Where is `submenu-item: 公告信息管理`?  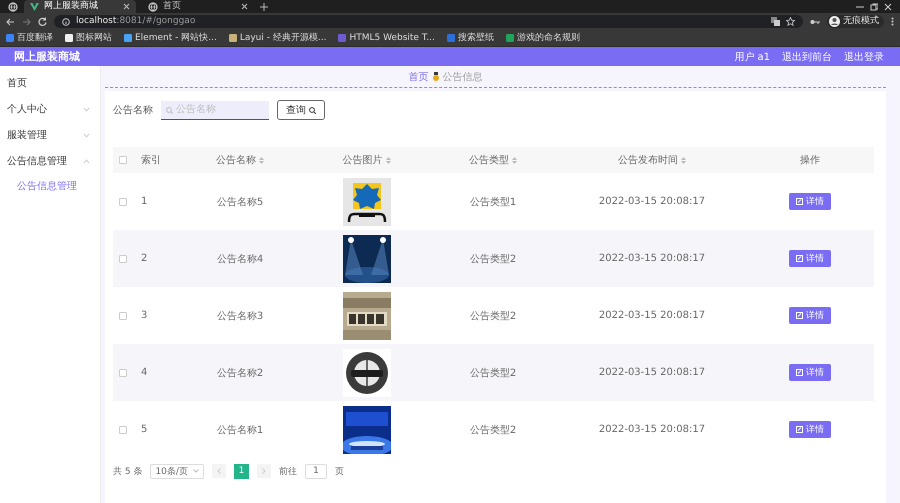
submenu-item: 公告信息管理 is located at coordinates (50, 186).